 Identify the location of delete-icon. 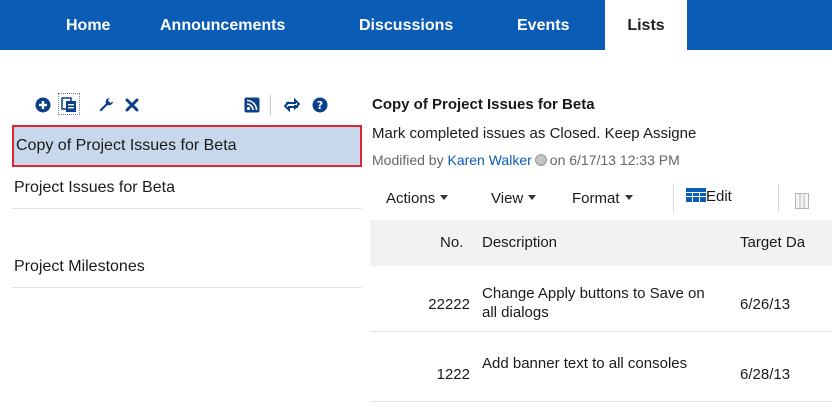
(132, 105).